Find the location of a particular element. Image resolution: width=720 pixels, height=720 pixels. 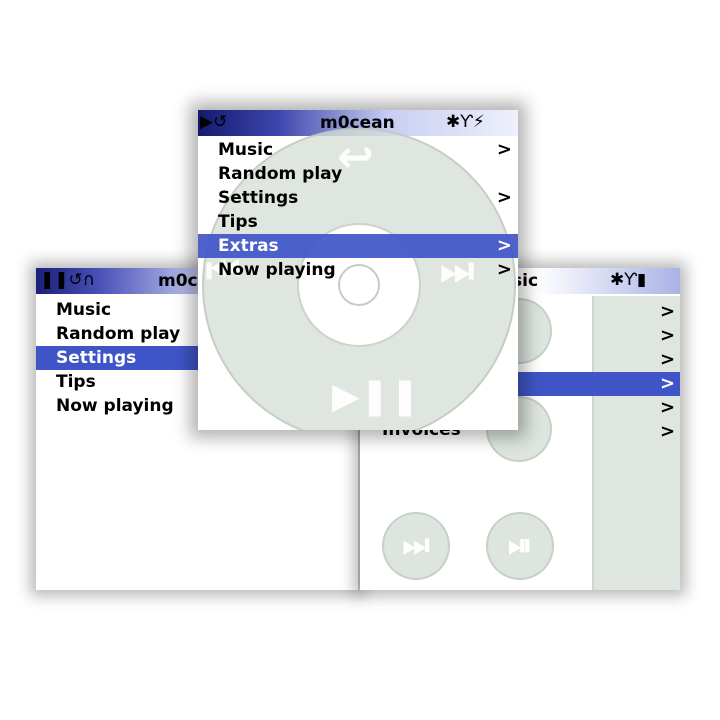

right-playpause-button: ⏯ is located at coordinates (520, 546).